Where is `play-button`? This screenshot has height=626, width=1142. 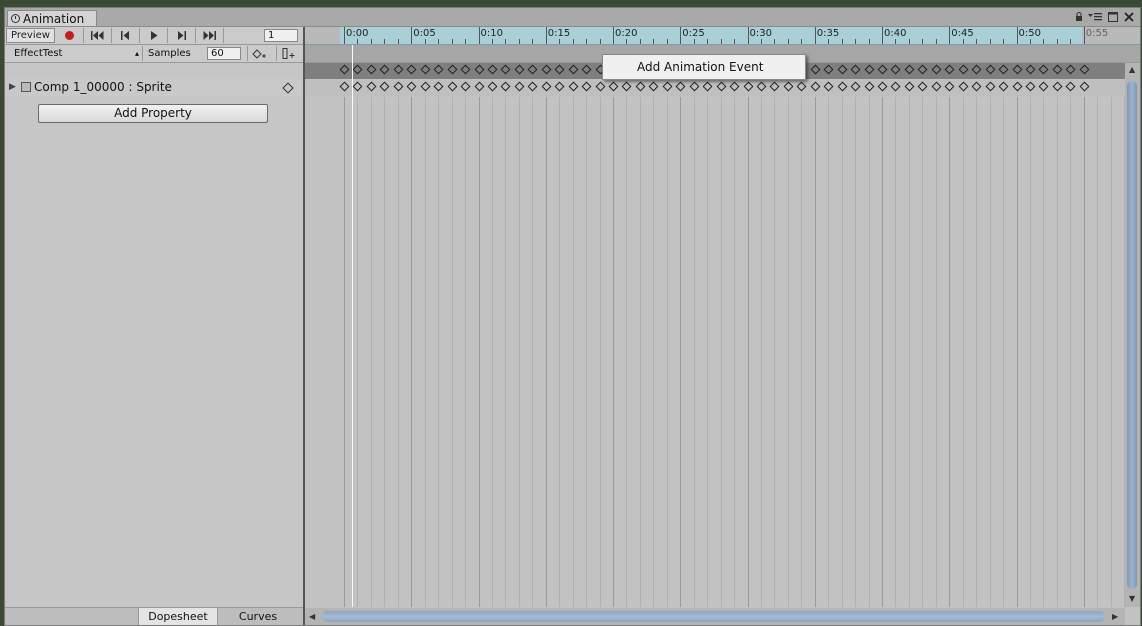 play-button is located at coordinates (154, 35).